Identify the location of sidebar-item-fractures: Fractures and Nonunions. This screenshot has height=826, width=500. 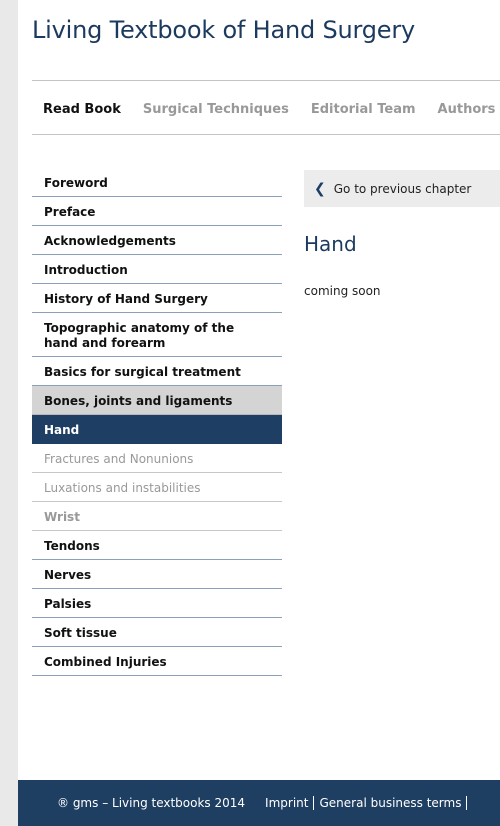
(157, 458).